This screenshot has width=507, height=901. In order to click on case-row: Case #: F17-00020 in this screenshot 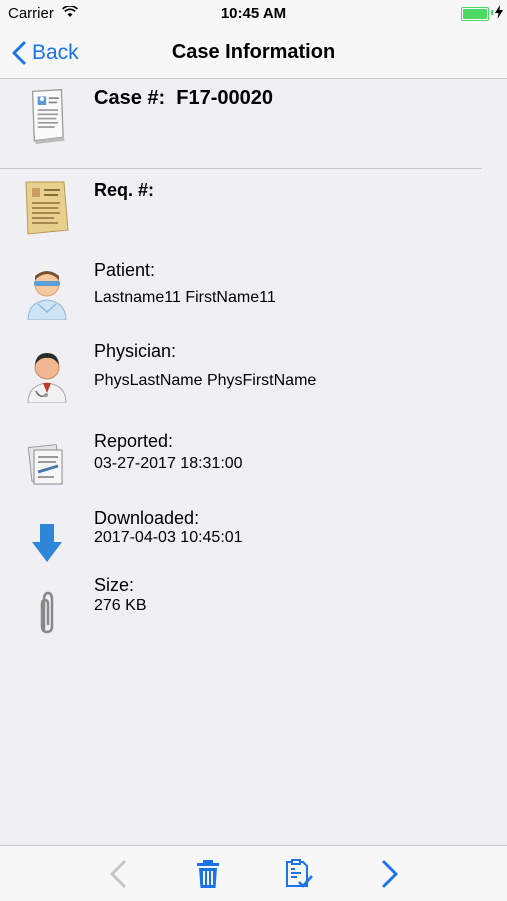, I will do `click(253, 124)`.